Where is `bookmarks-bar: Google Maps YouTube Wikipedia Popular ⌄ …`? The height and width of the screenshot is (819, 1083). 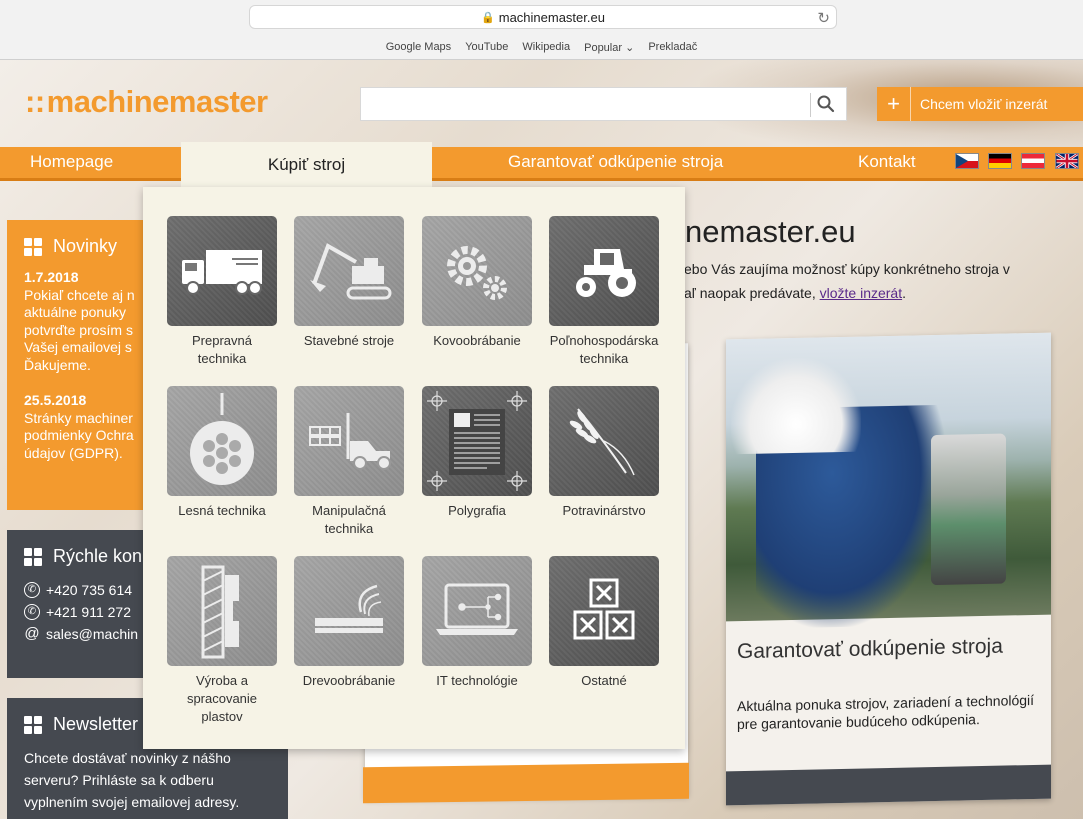 bookmarks-bar: Google Maps YouTube Wikipedia Popular ⌄ … is located at coordinates (541, 47).